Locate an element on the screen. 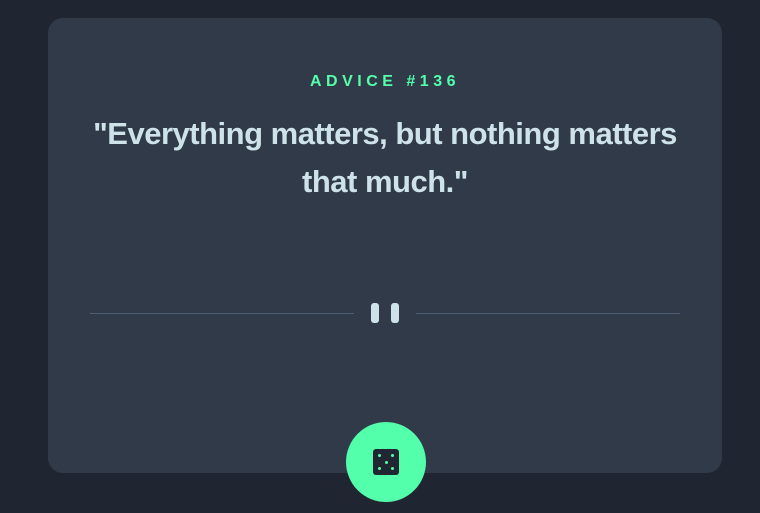 This screenshot has height=513, width=760. divider is located at coordinates (385, 313).